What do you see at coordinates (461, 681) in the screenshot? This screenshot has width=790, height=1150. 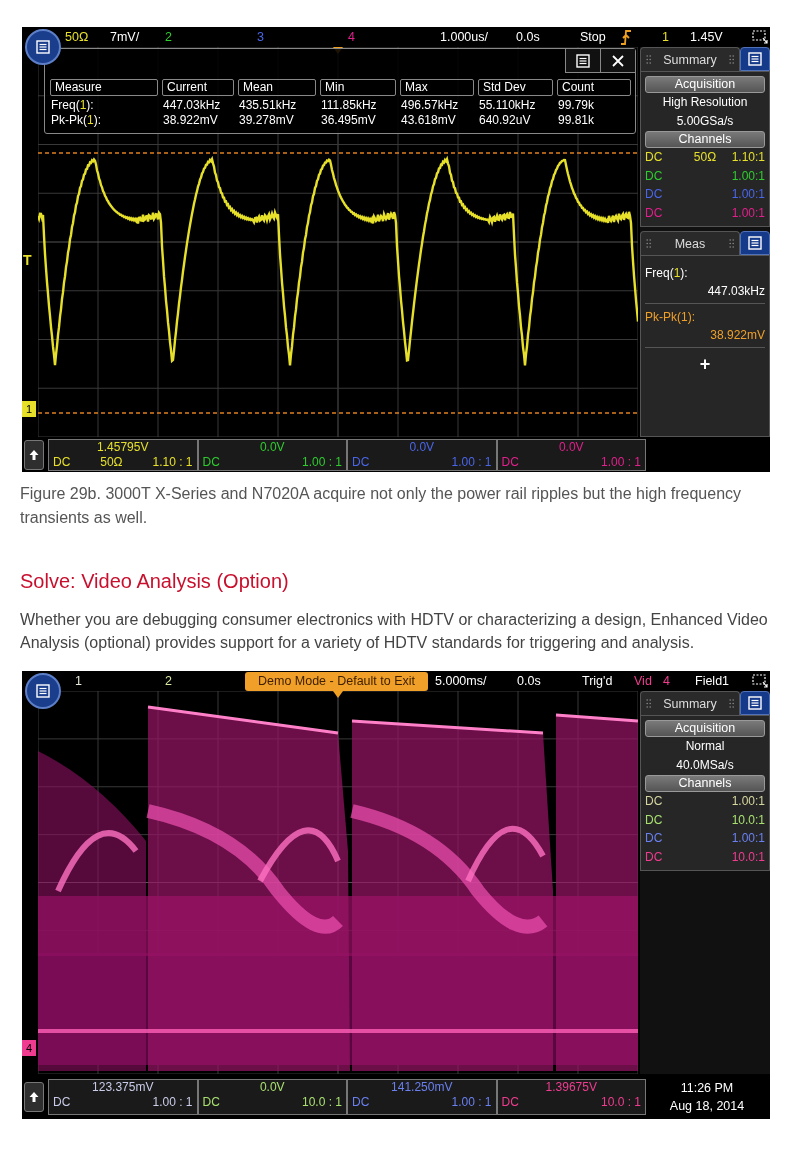 I see `status-text: 5.000ms/` at bounding box center [461, 681].